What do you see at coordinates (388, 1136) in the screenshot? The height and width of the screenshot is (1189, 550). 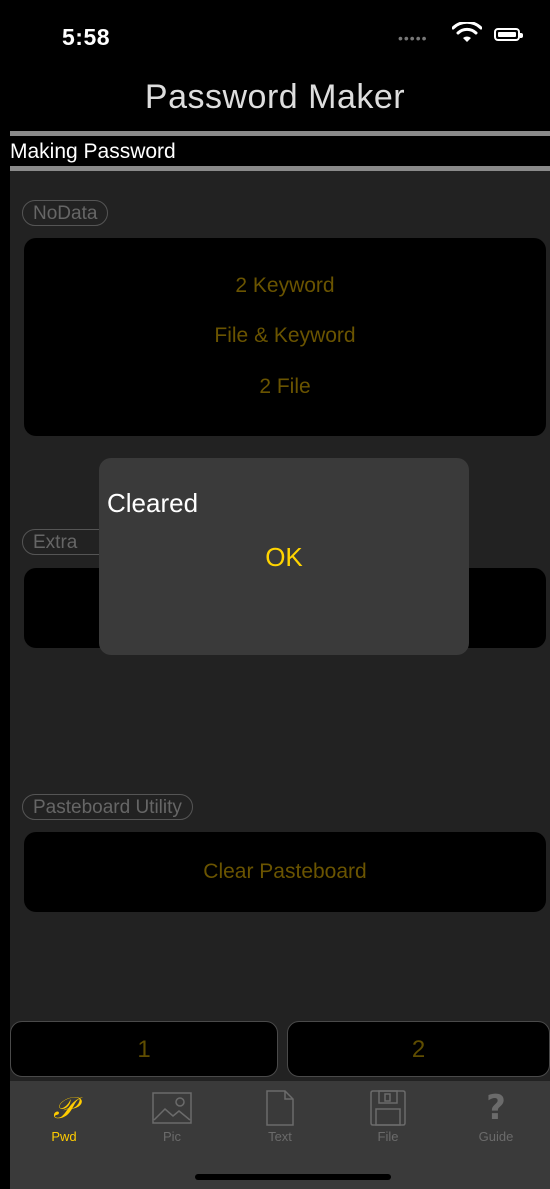 I see `tab-file-label: File` at bounding box center [388, 1136].